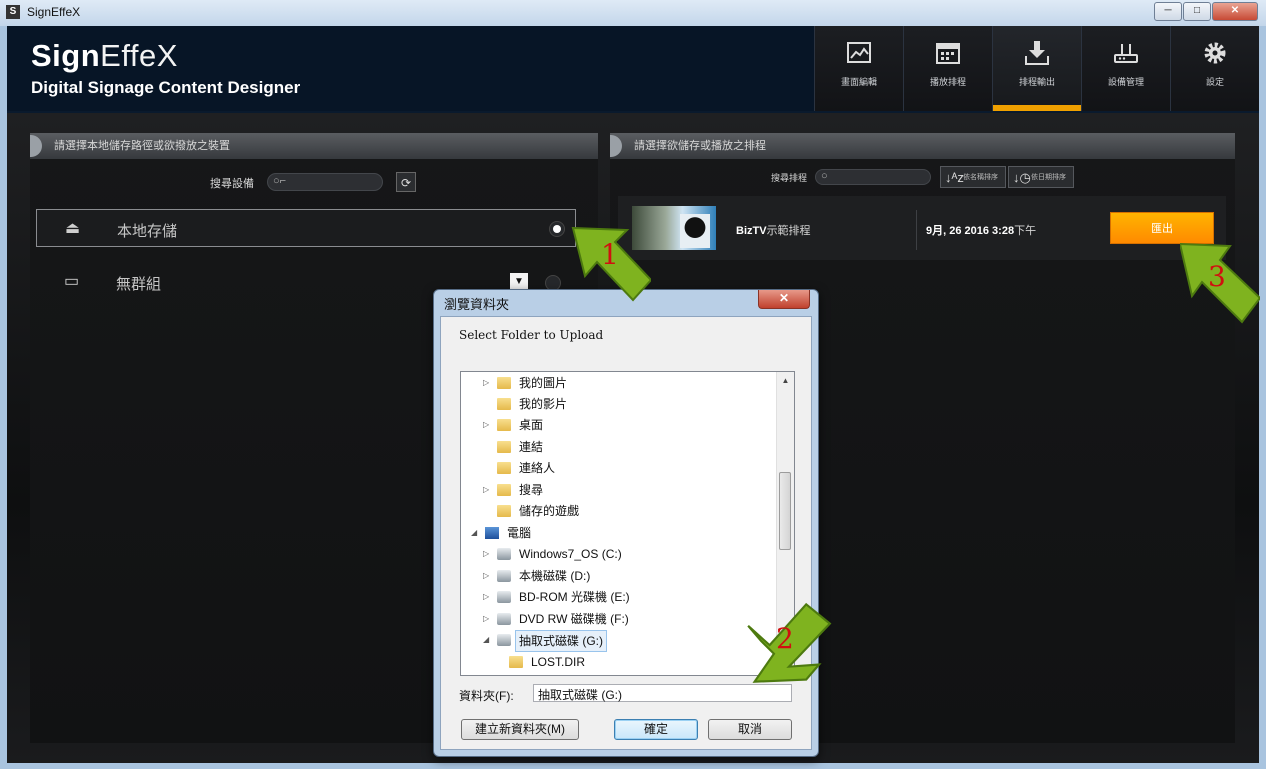  What do you see at coordinates (1235, 11) in the screenshot?
I see `close-button: ✕` at bounding box center [1235, 11].